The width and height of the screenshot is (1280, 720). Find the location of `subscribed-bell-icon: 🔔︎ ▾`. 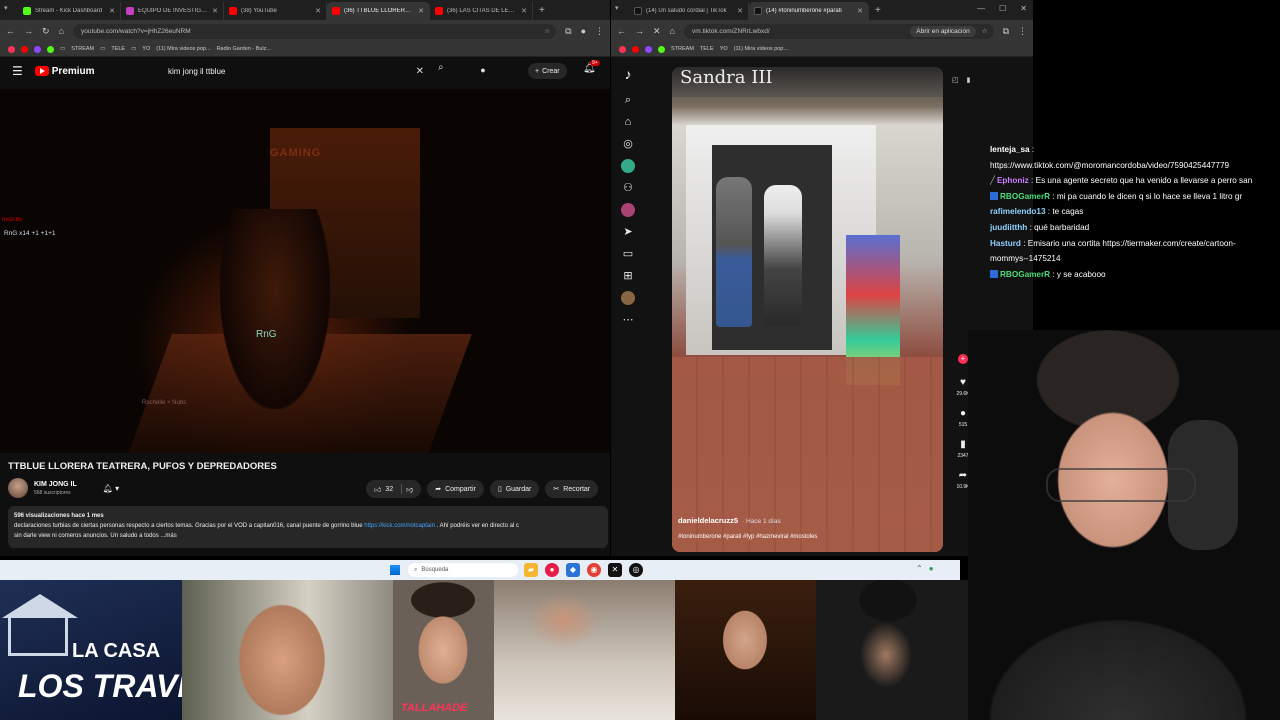

subscribed-bell-icon: 🔔︎ ▾ is located at coordinates (111, 488).